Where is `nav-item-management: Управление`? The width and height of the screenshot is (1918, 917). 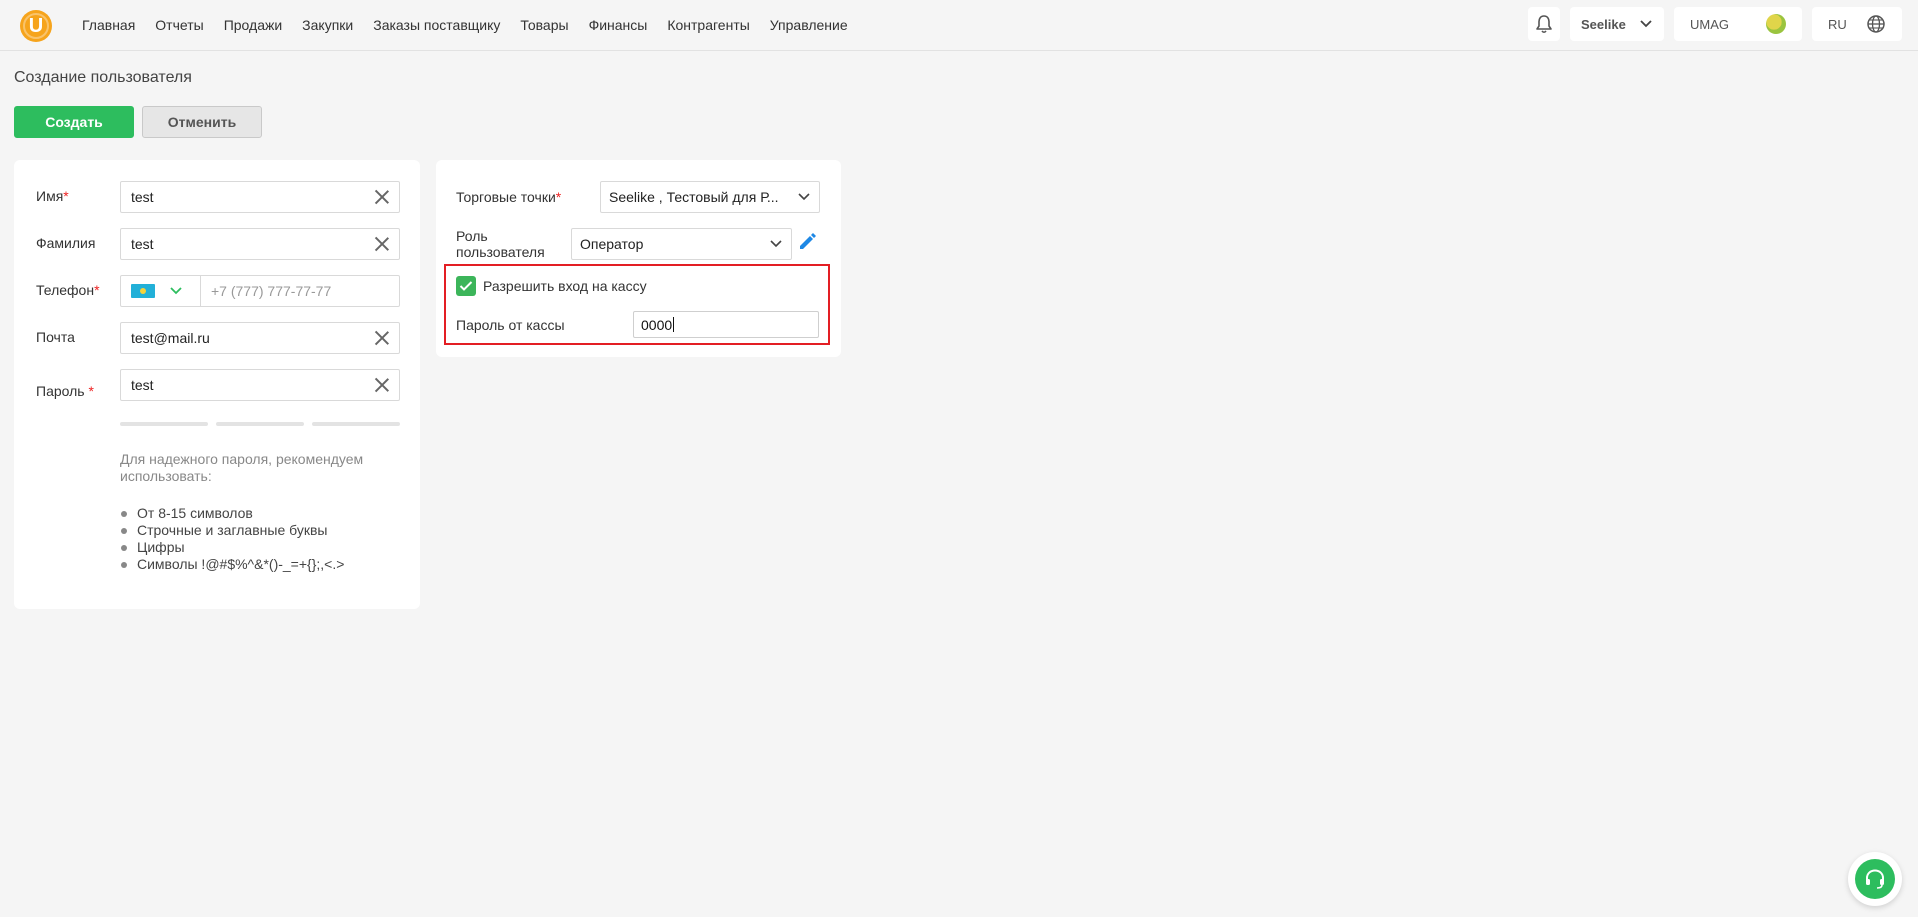
nav-item-management: Управление is located at coordinates (809, 25).